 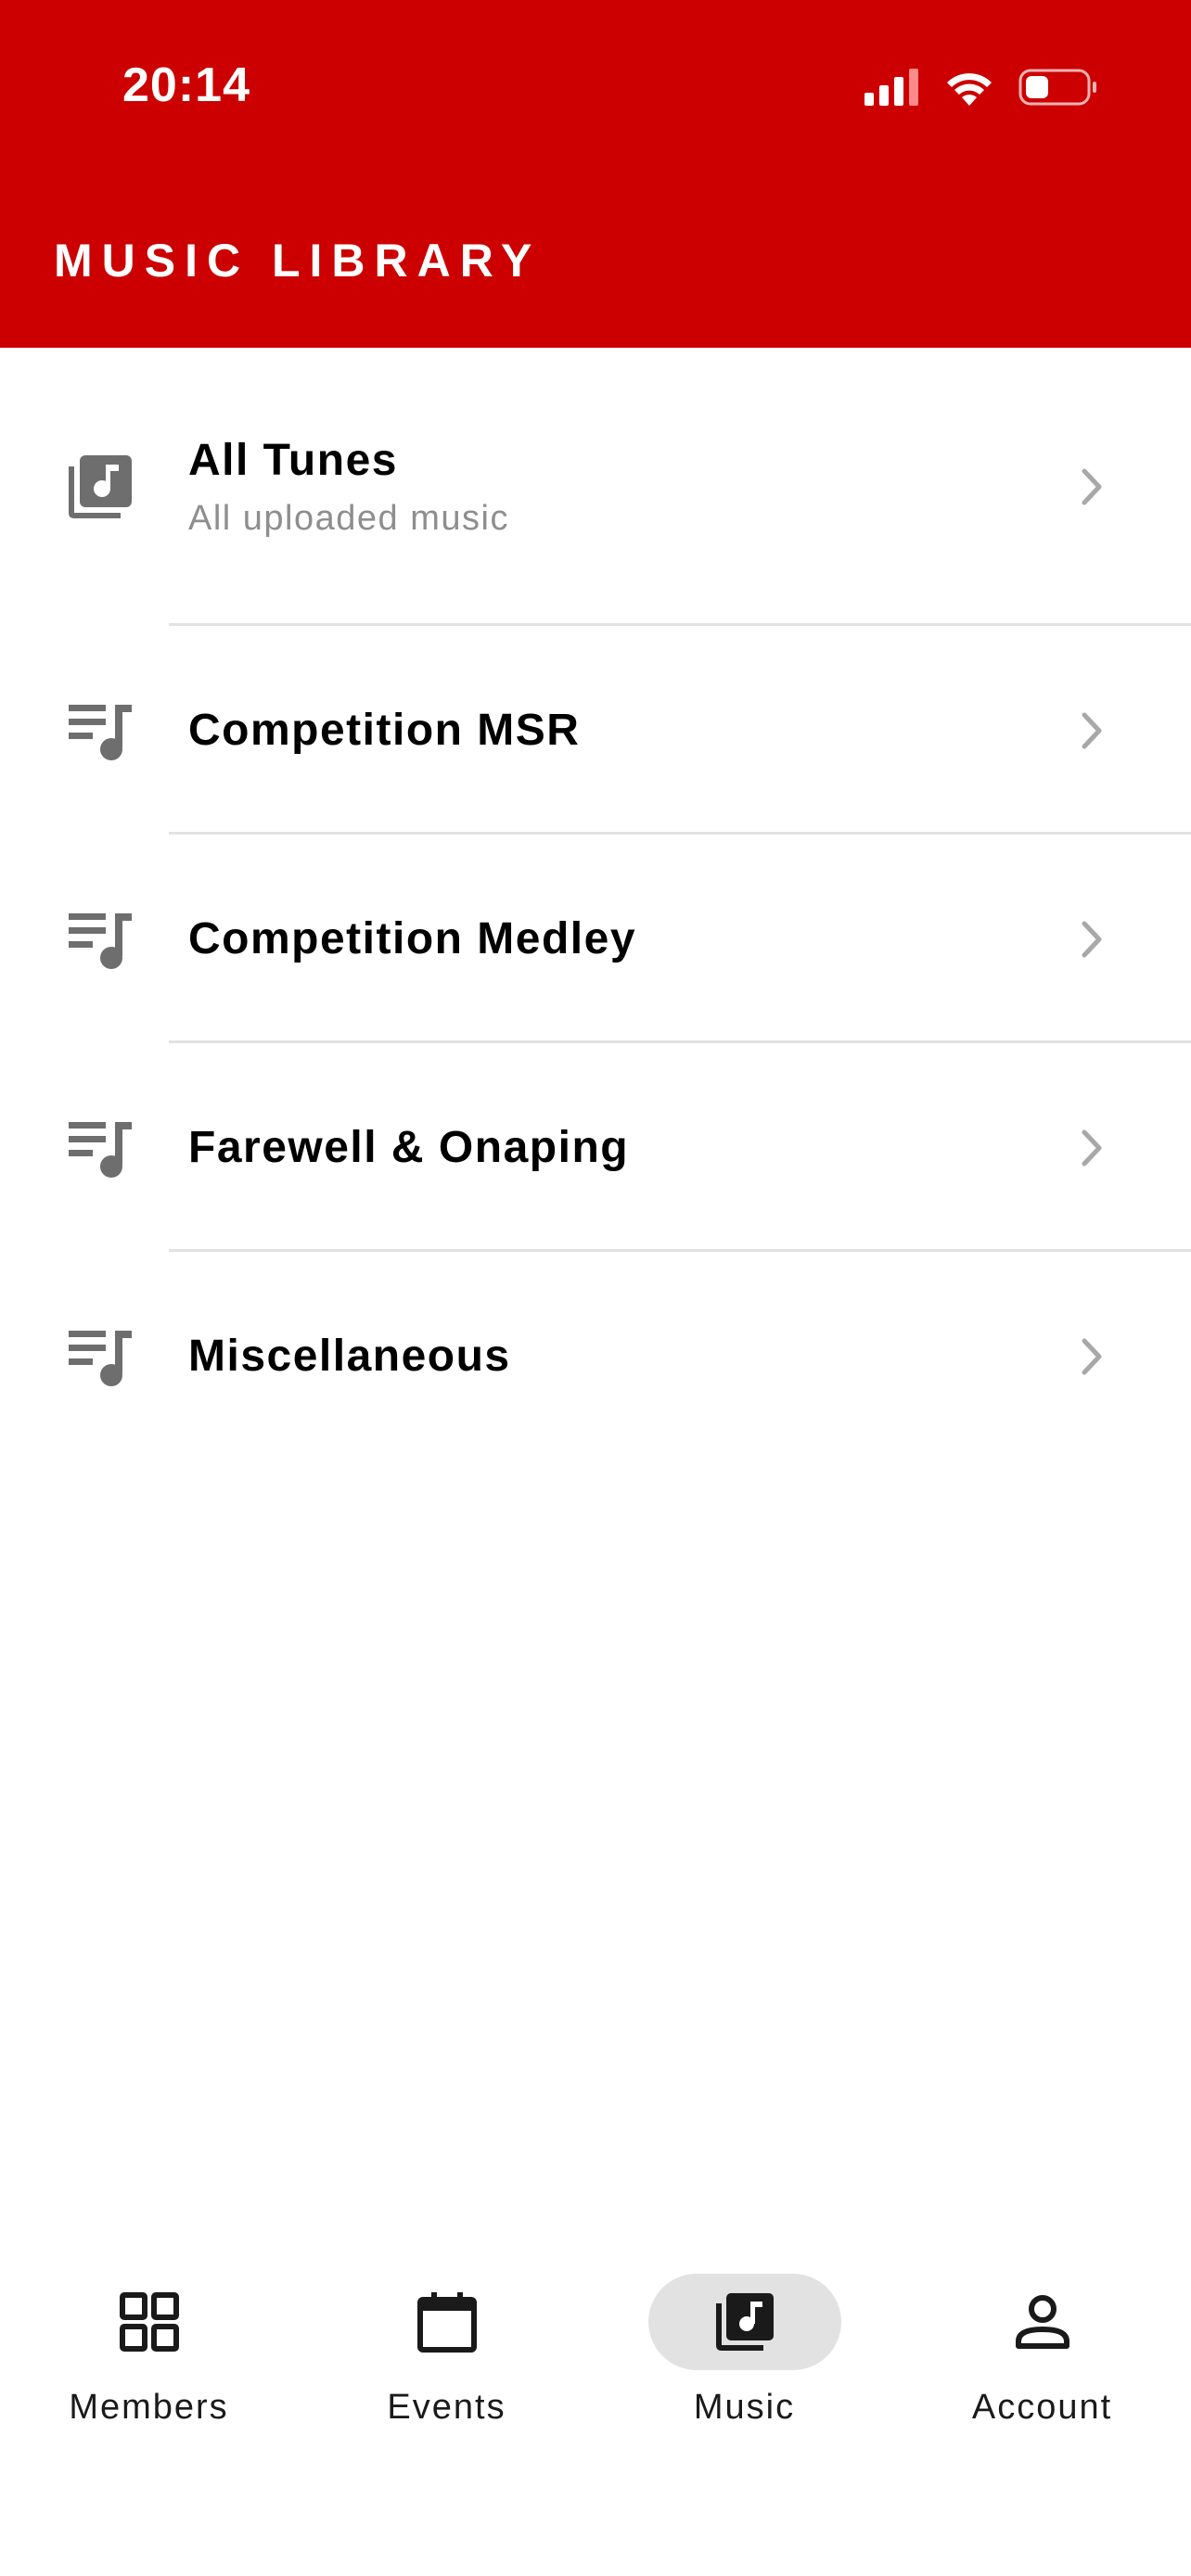 I want to click on list-item-miscellaneous: Miscellaneous, so click(x=595, y=1356).